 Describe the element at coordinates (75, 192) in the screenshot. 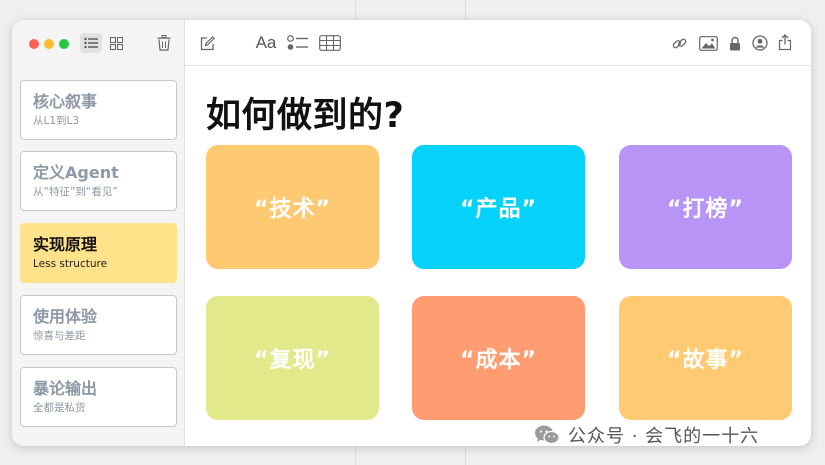

I see `note-subtitle: 从“特征”到“看见”` at that location.